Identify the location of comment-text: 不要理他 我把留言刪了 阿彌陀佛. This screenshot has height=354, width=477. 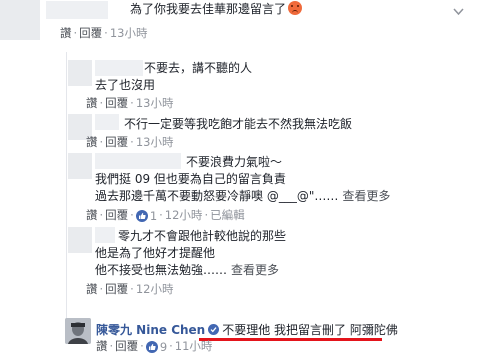
(310, 330).